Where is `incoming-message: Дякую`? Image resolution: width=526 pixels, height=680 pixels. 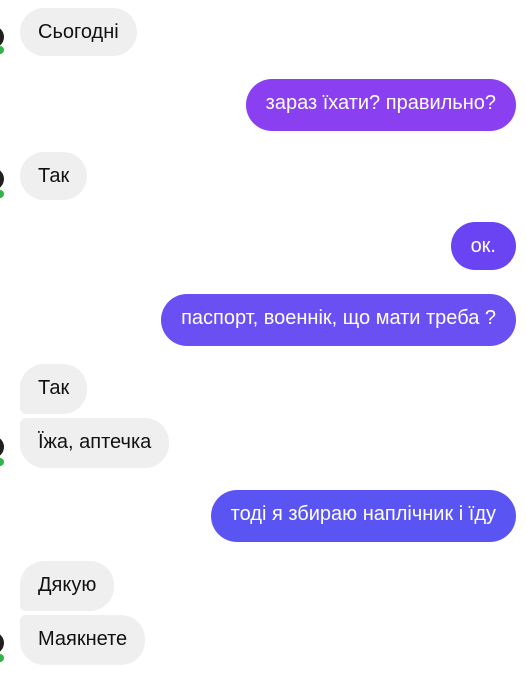
incoming-message: Дякую is located at coordinates (67, 586).